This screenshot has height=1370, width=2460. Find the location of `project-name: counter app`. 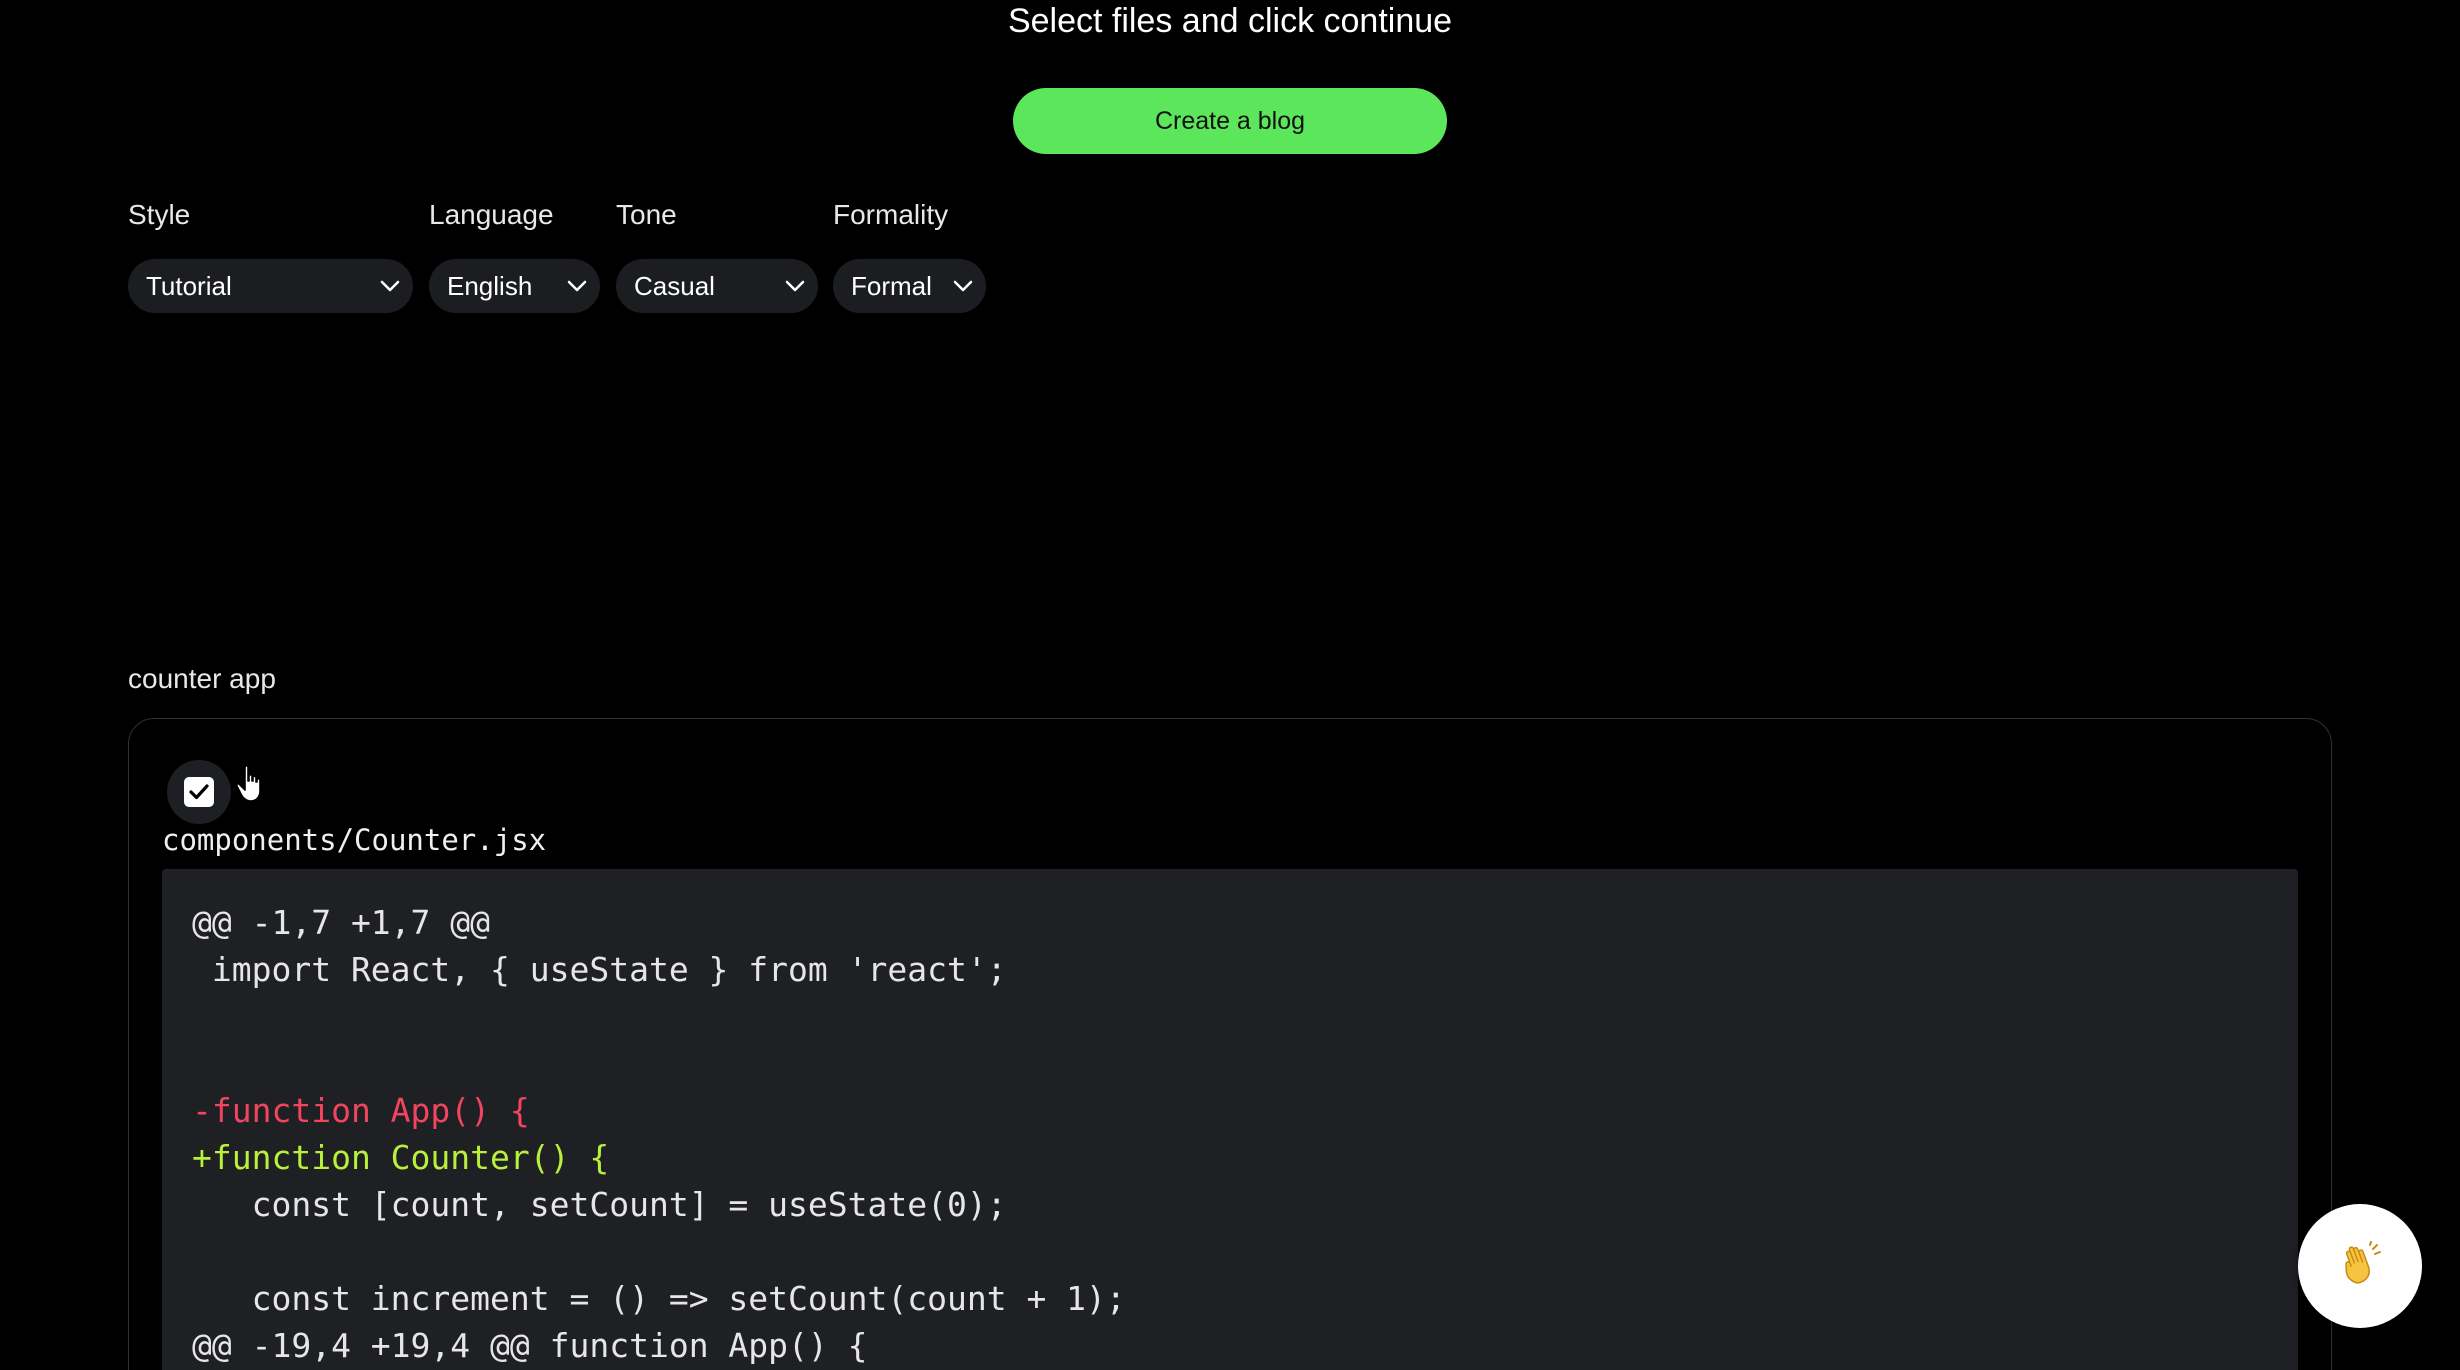

project-name: counter app is located at coordinates (202, 678).